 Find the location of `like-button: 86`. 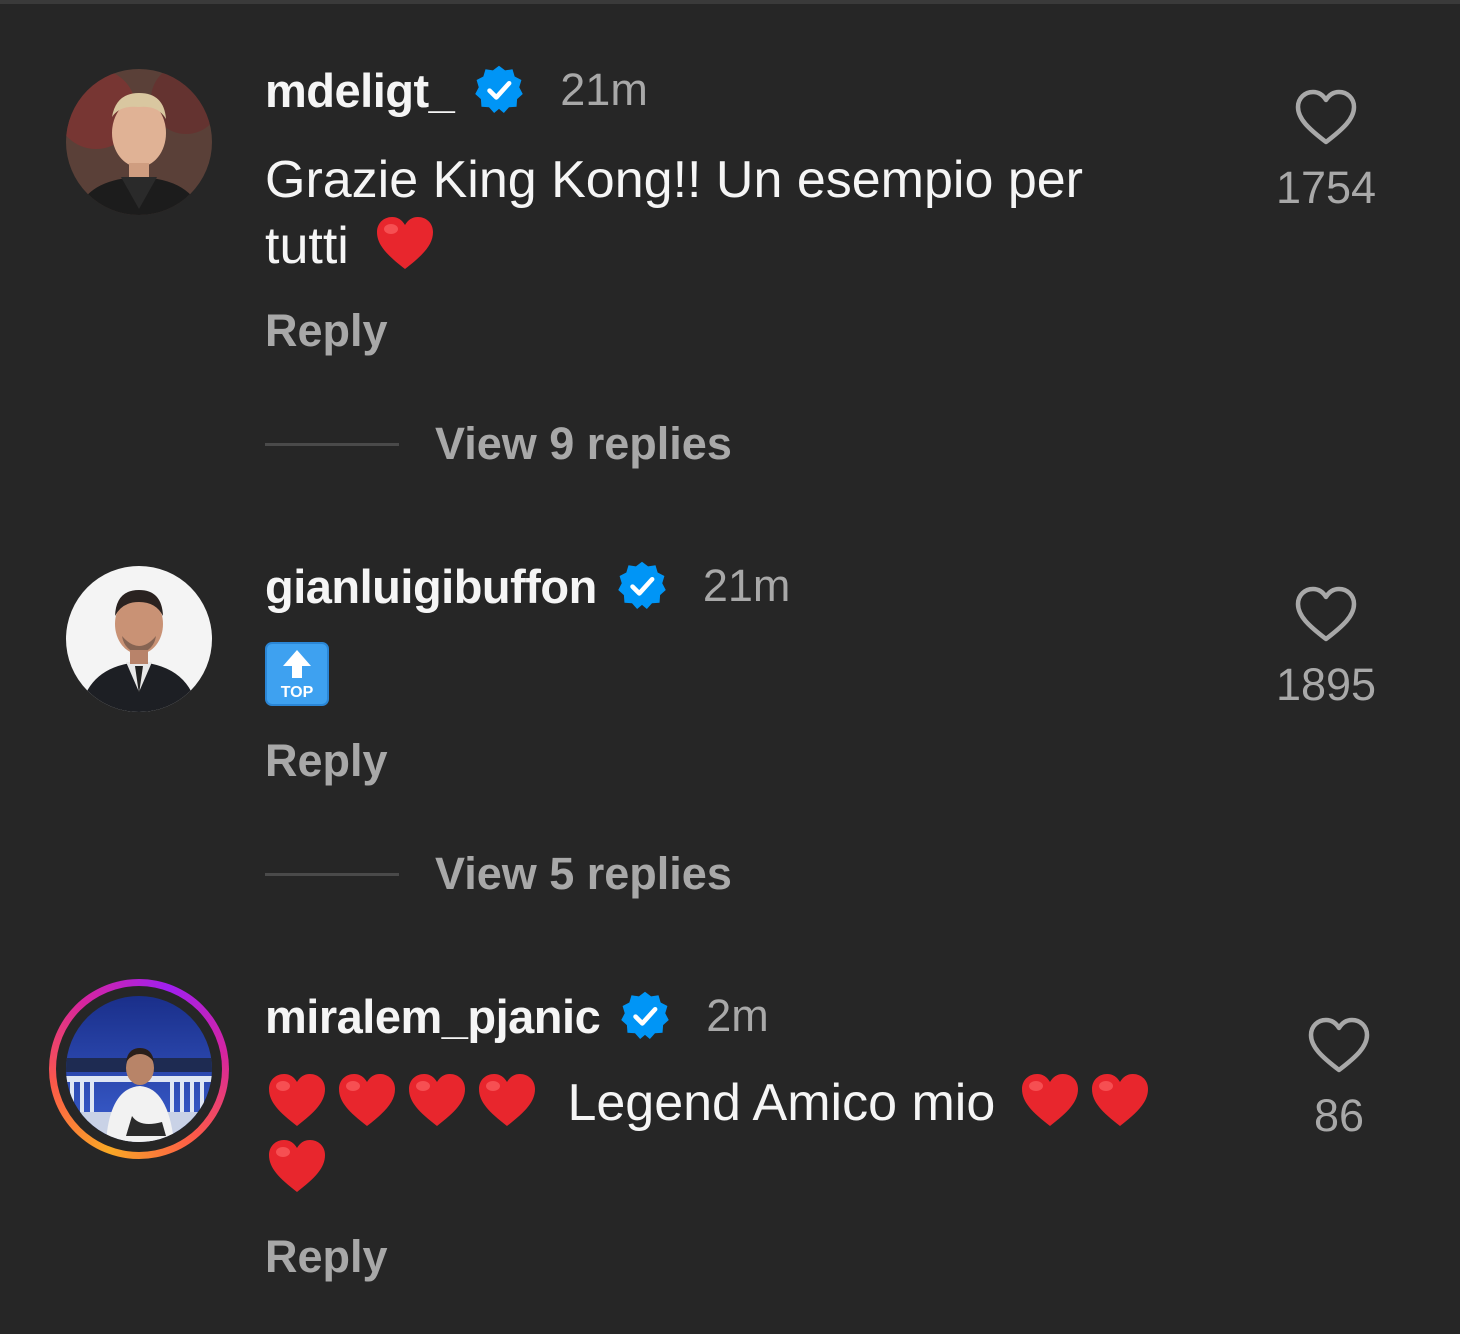

like-button: 86 is located at coordinates (1339, 1079).